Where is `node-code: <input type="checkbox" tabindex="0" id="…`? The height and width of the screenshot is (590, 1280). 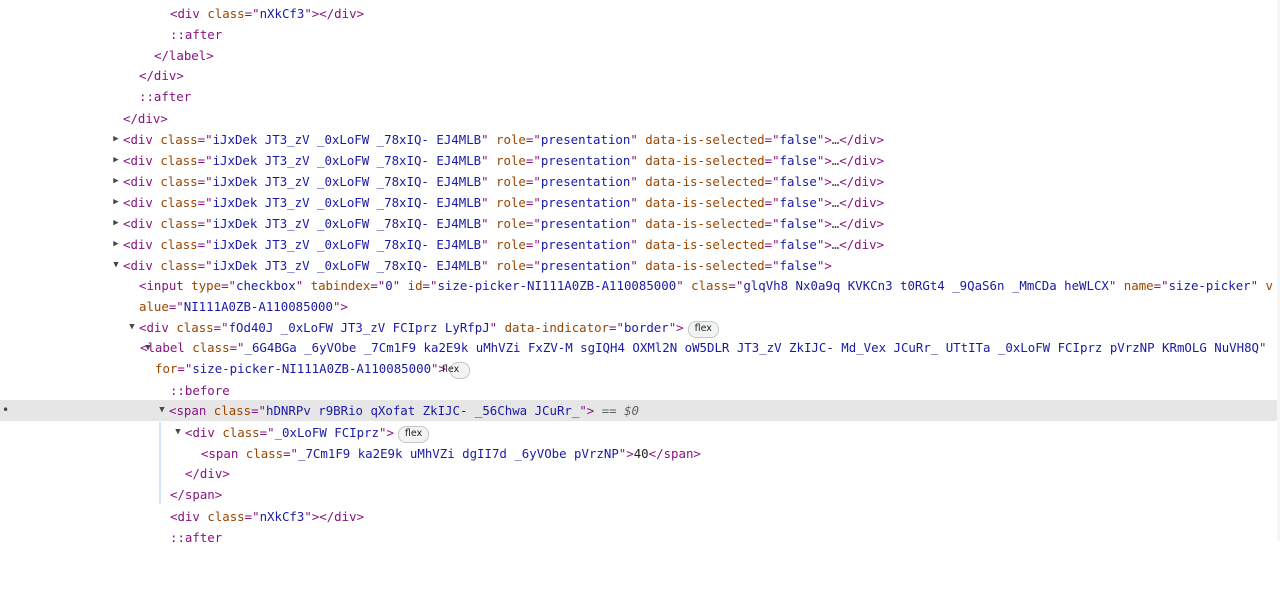 node-code: <input type="checkbox" tabindex="0" id="… is located at coordinates (706, 296).